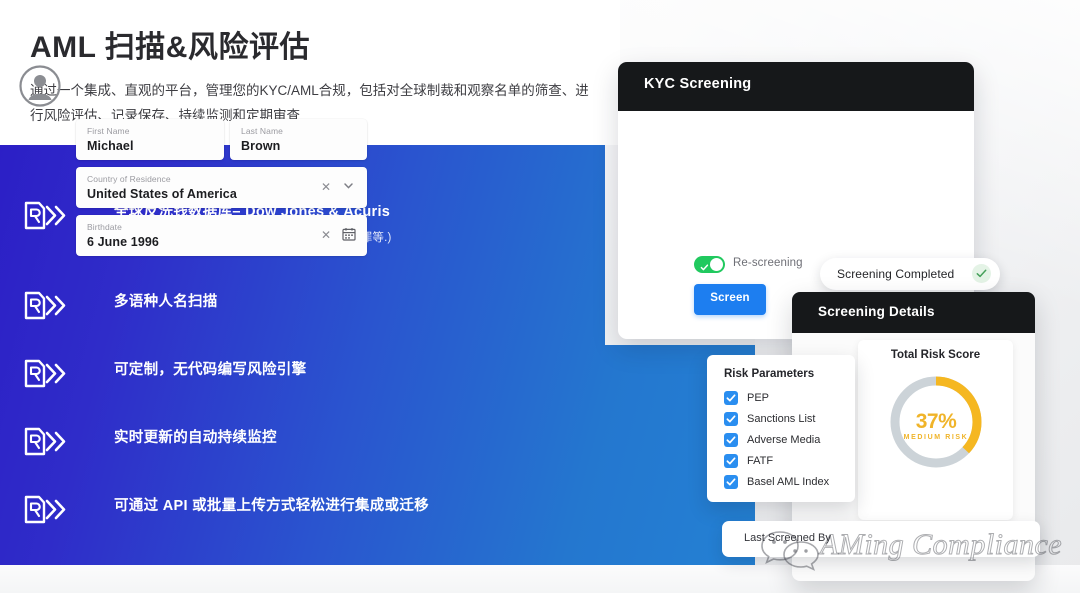 Image resolution: width=1080 pixels, height=593 pixels. I want to click on last-screened-label: Last Screened By, so click(787, 538).